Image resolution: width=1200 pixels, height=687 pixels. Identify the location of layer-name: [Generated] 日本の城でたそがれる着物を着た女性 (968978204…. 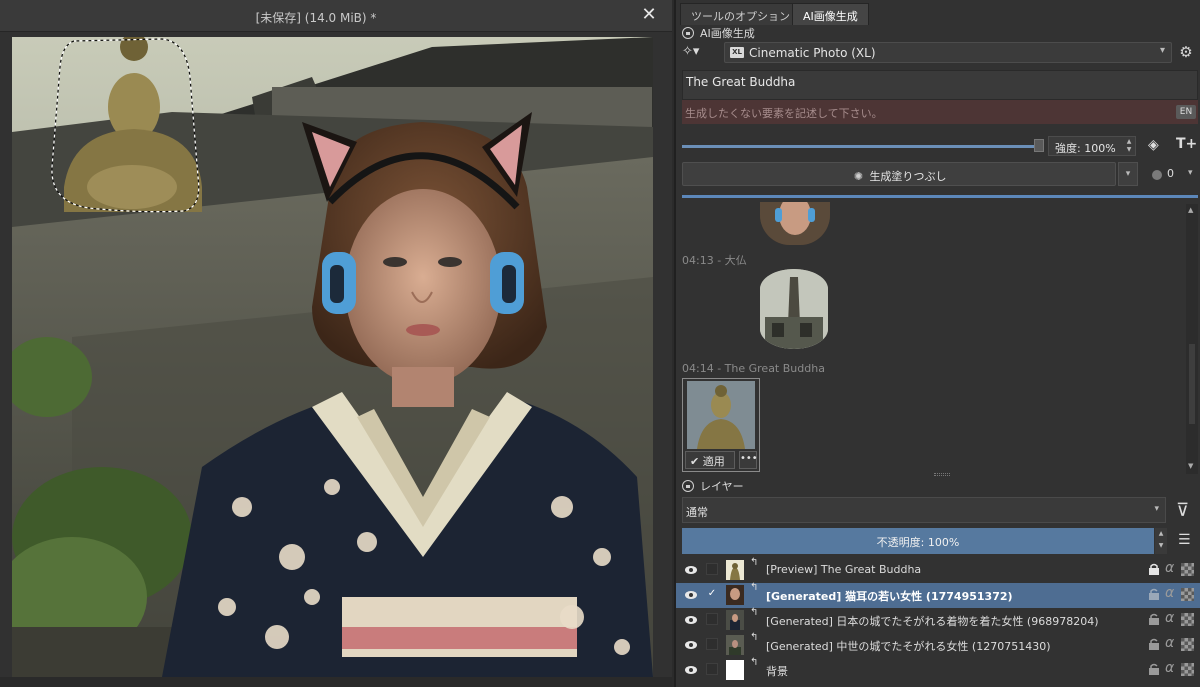
(932, 621).